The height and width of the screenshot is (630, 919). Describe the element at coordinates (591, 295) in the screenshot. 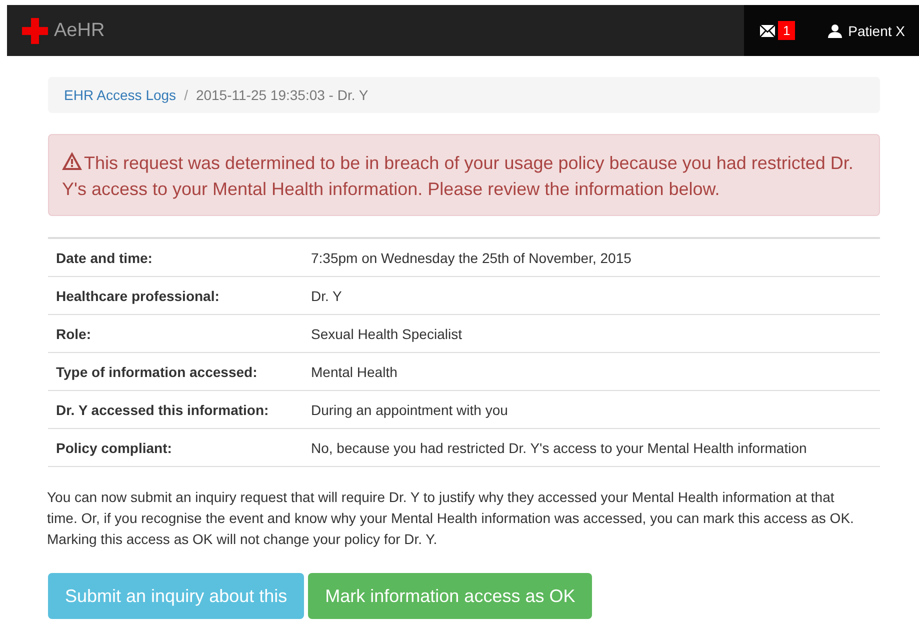

I see `row-value: Dr. Y` at that location.